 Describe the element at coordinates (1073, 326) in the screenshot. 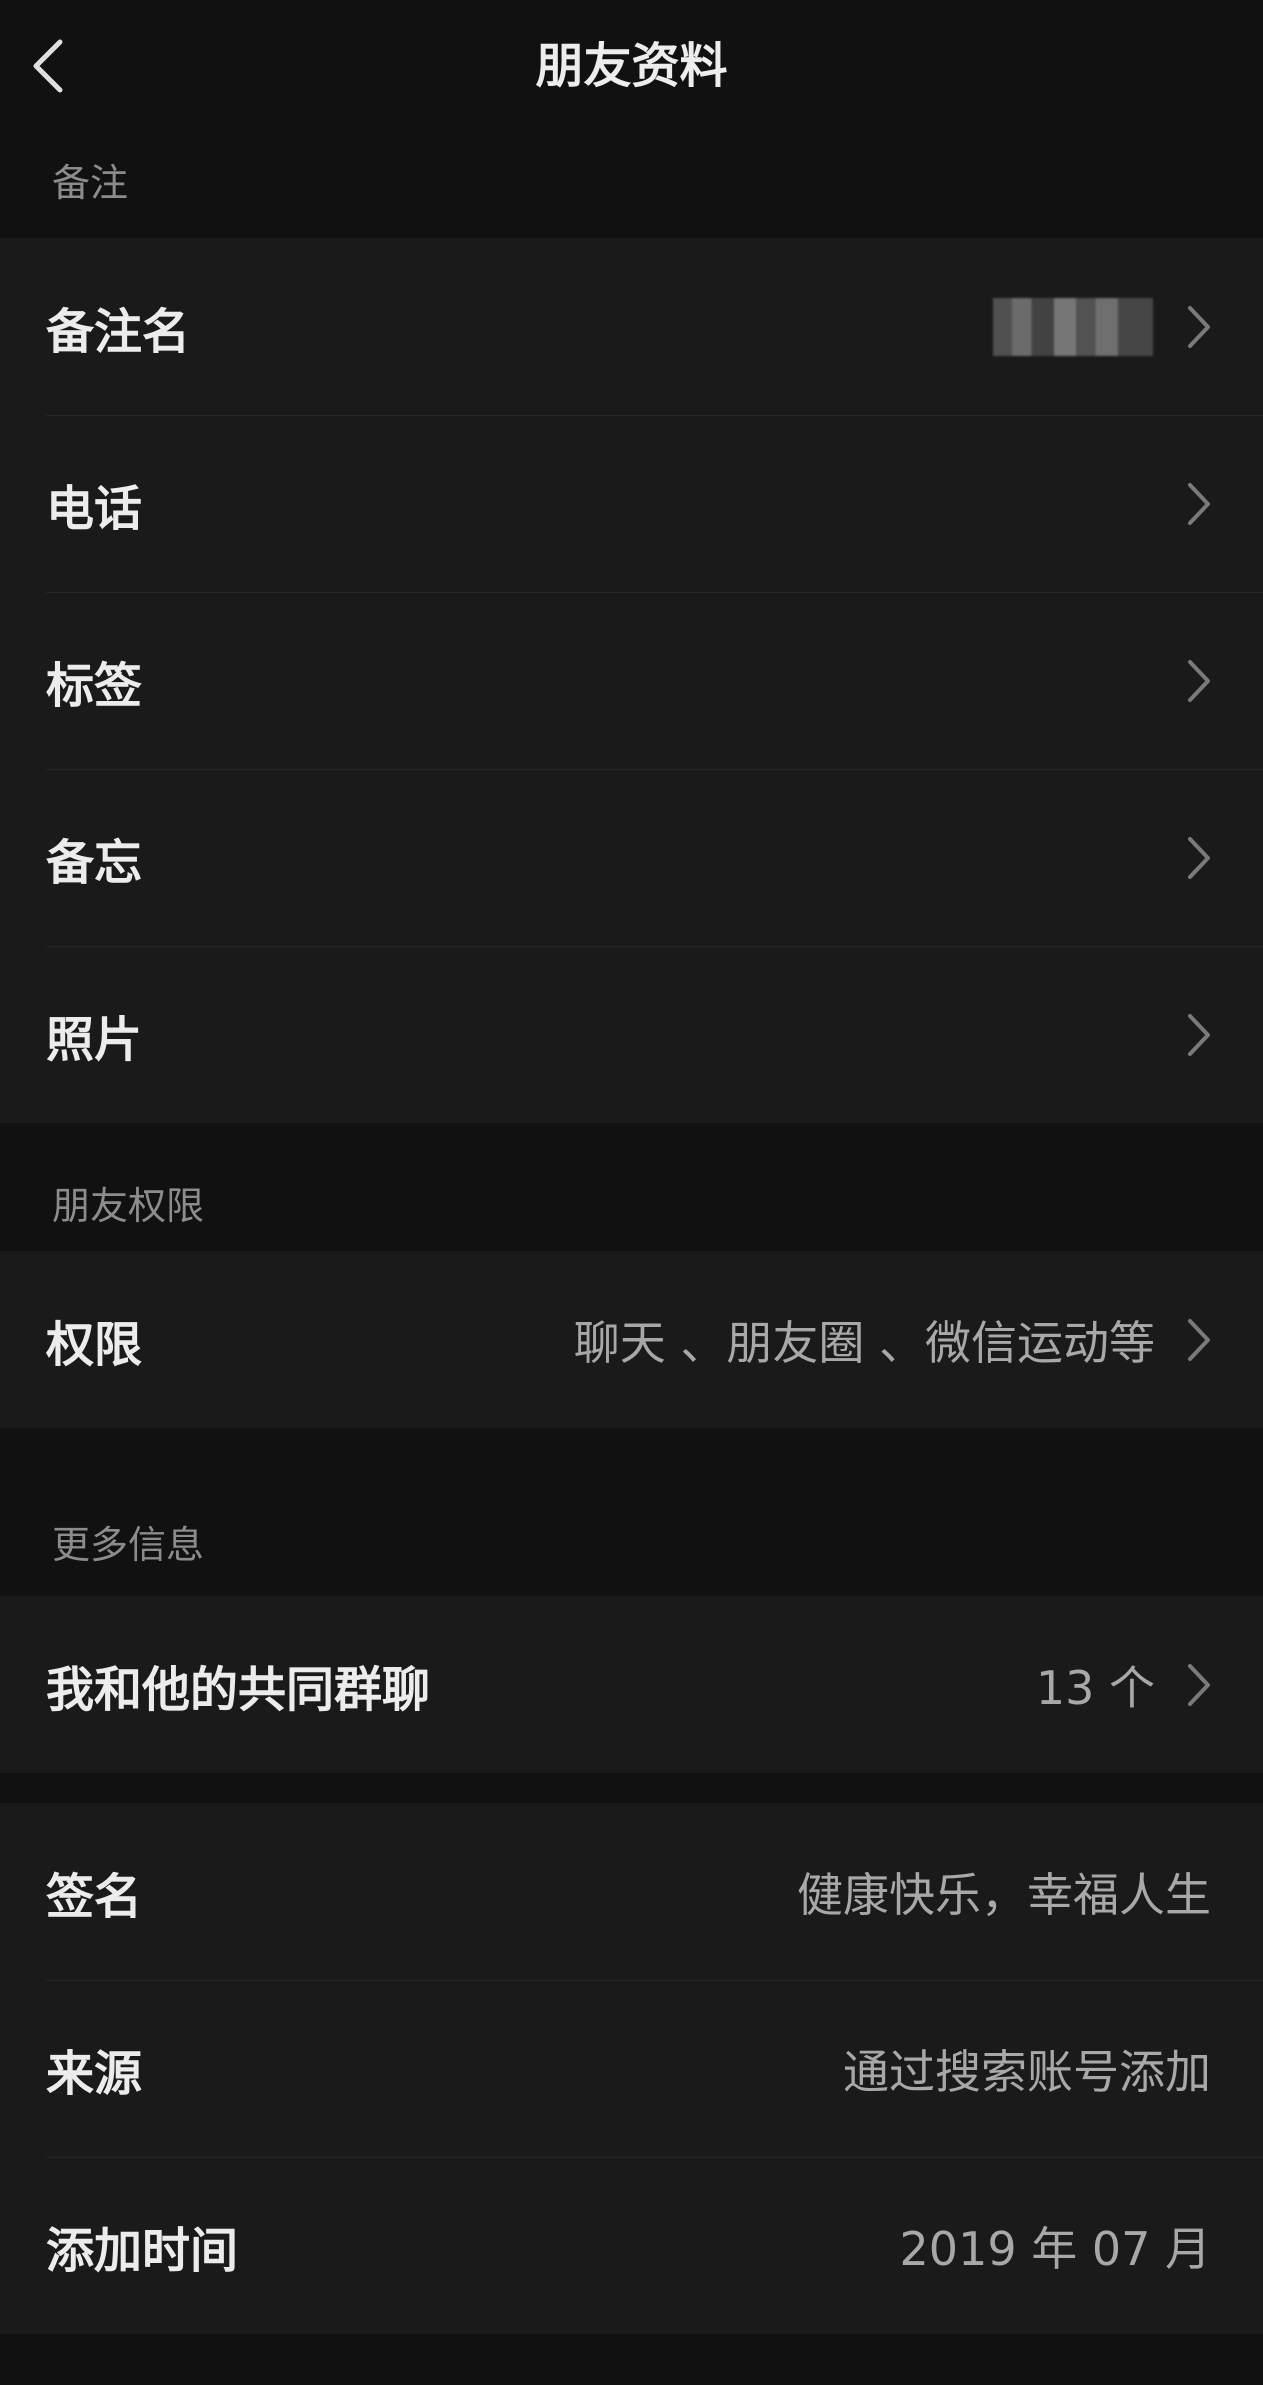

I see `blurred-remark-name` at that location.